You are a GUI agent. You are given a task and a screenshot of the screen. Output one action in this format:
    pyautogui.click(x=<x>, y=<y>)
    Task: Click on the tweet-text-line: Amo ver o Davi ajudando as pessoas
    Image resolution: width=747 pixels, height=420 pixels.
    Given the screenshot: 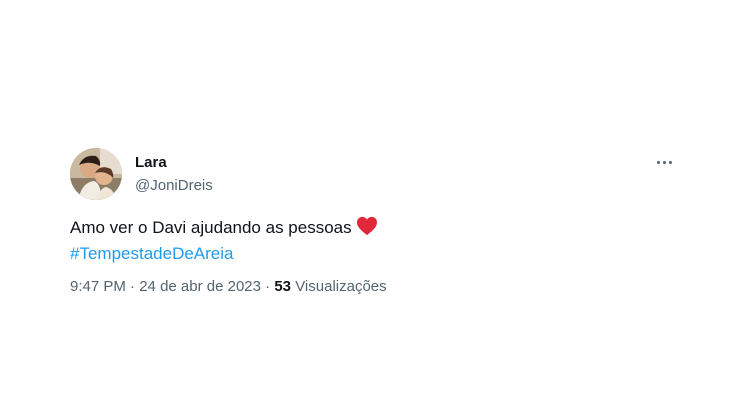 What is the action you would take?
    pyautogui.click(x=224, y=229)
    